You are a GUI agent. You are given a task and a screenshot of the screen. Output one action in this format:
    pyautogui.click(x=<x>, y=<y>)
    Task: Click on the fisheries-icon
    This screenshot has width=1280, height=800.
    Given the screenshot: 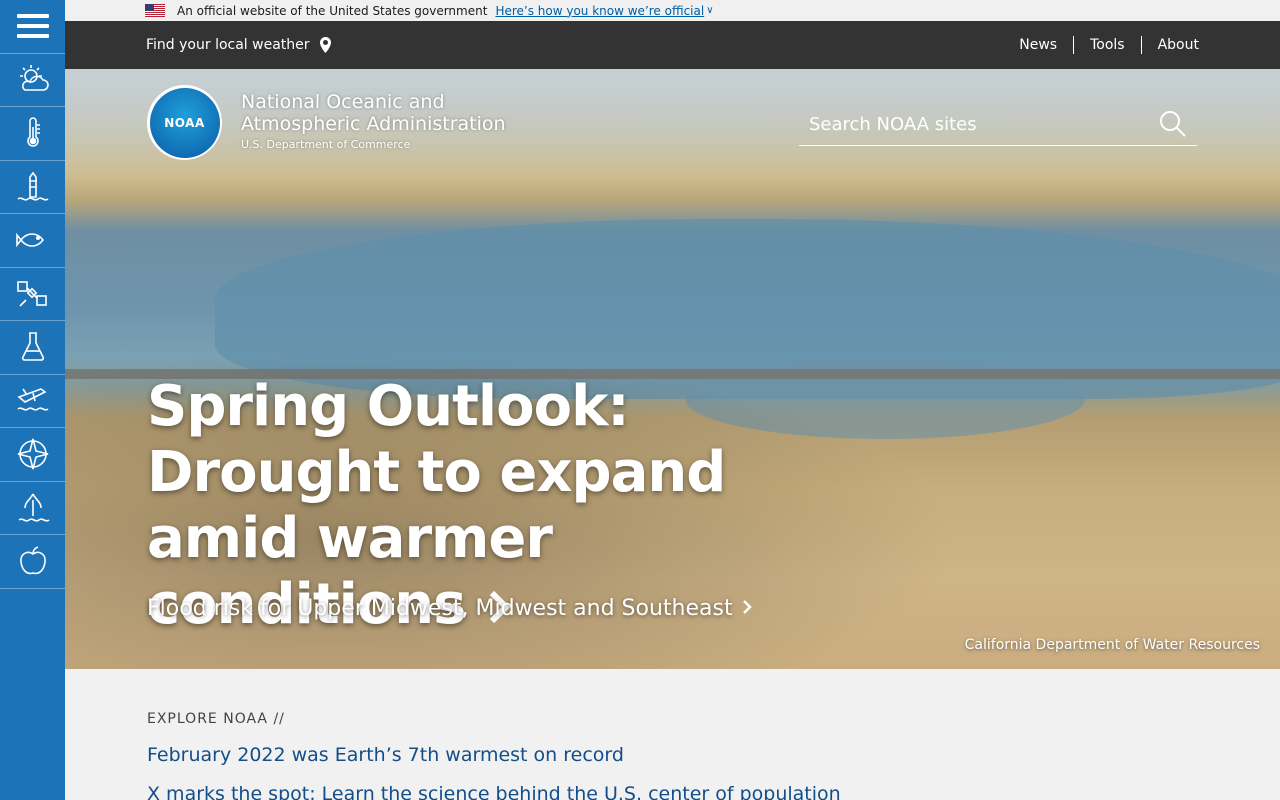 What is the action you would take?
    pyautogui.click(x=29, y=240)
    